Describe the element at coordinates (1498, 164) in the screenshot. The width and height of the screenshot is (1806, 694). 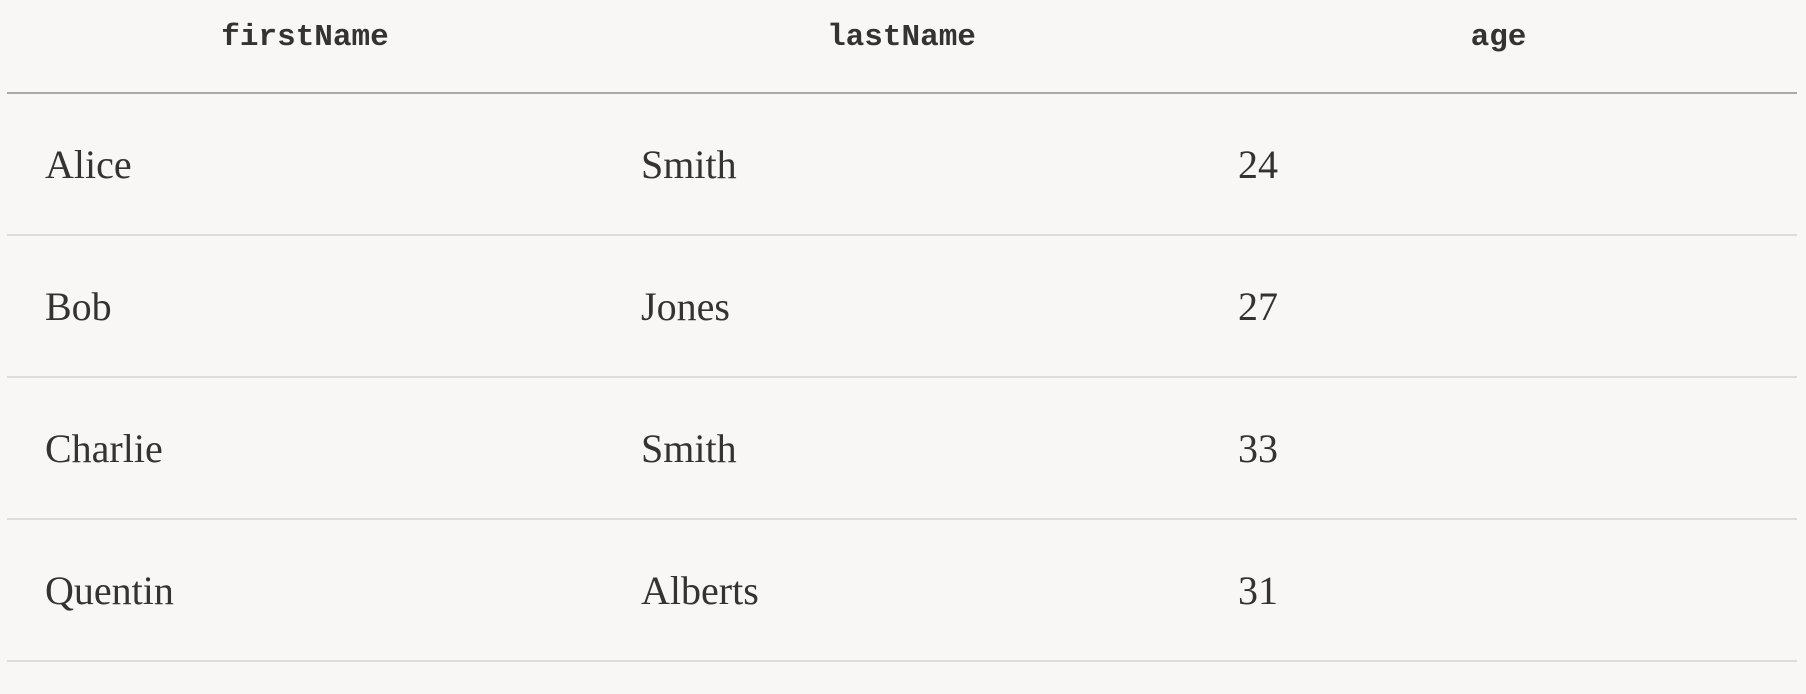
I see `cell-age: 24` at that location.